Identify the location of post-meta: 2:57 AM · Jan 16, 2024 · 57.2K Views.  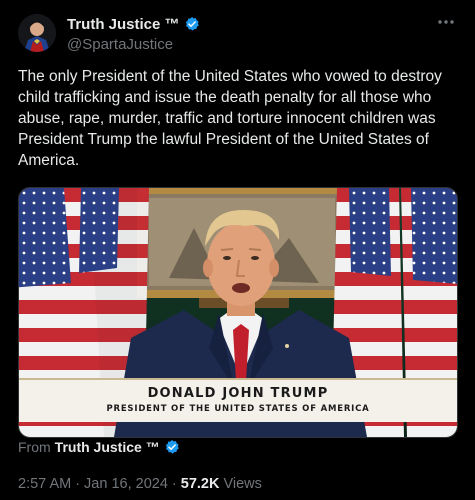
(140, 484).